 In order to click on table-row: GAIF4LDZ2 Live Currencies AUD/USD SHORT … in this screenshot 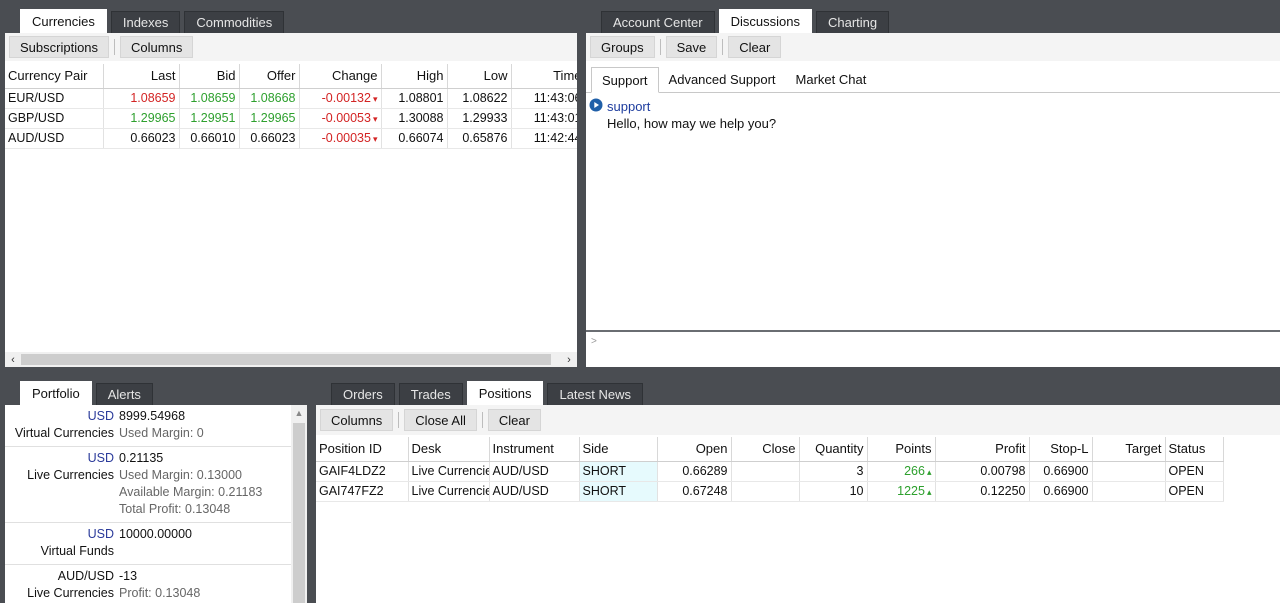, I will do `click(770, 471)`.